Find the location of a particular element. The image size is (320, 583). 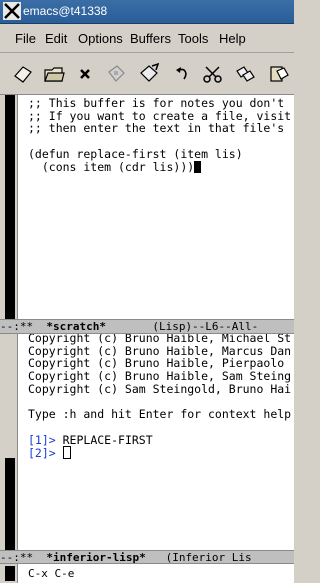

scratch-line: ;; This buffer is for notes you don't is located at coordinates (156, 103).